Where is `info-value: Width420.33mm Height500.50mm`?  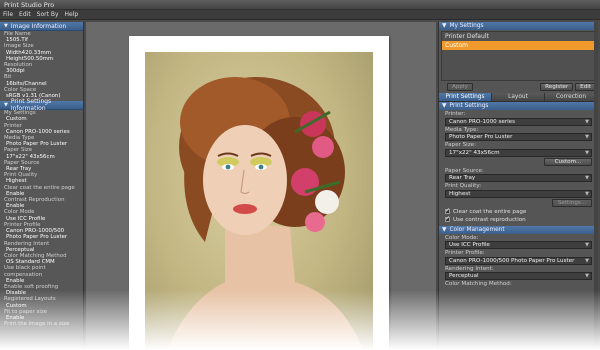
info-value: Width420.33mm Height500.50mm is located at coordinates (30, 55).